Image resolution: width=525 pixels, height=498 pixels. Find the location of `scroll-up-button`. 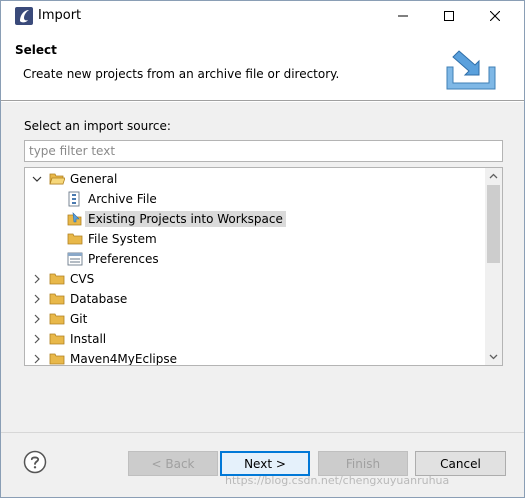

scroll-up-button is located at coordinates (493, 176).